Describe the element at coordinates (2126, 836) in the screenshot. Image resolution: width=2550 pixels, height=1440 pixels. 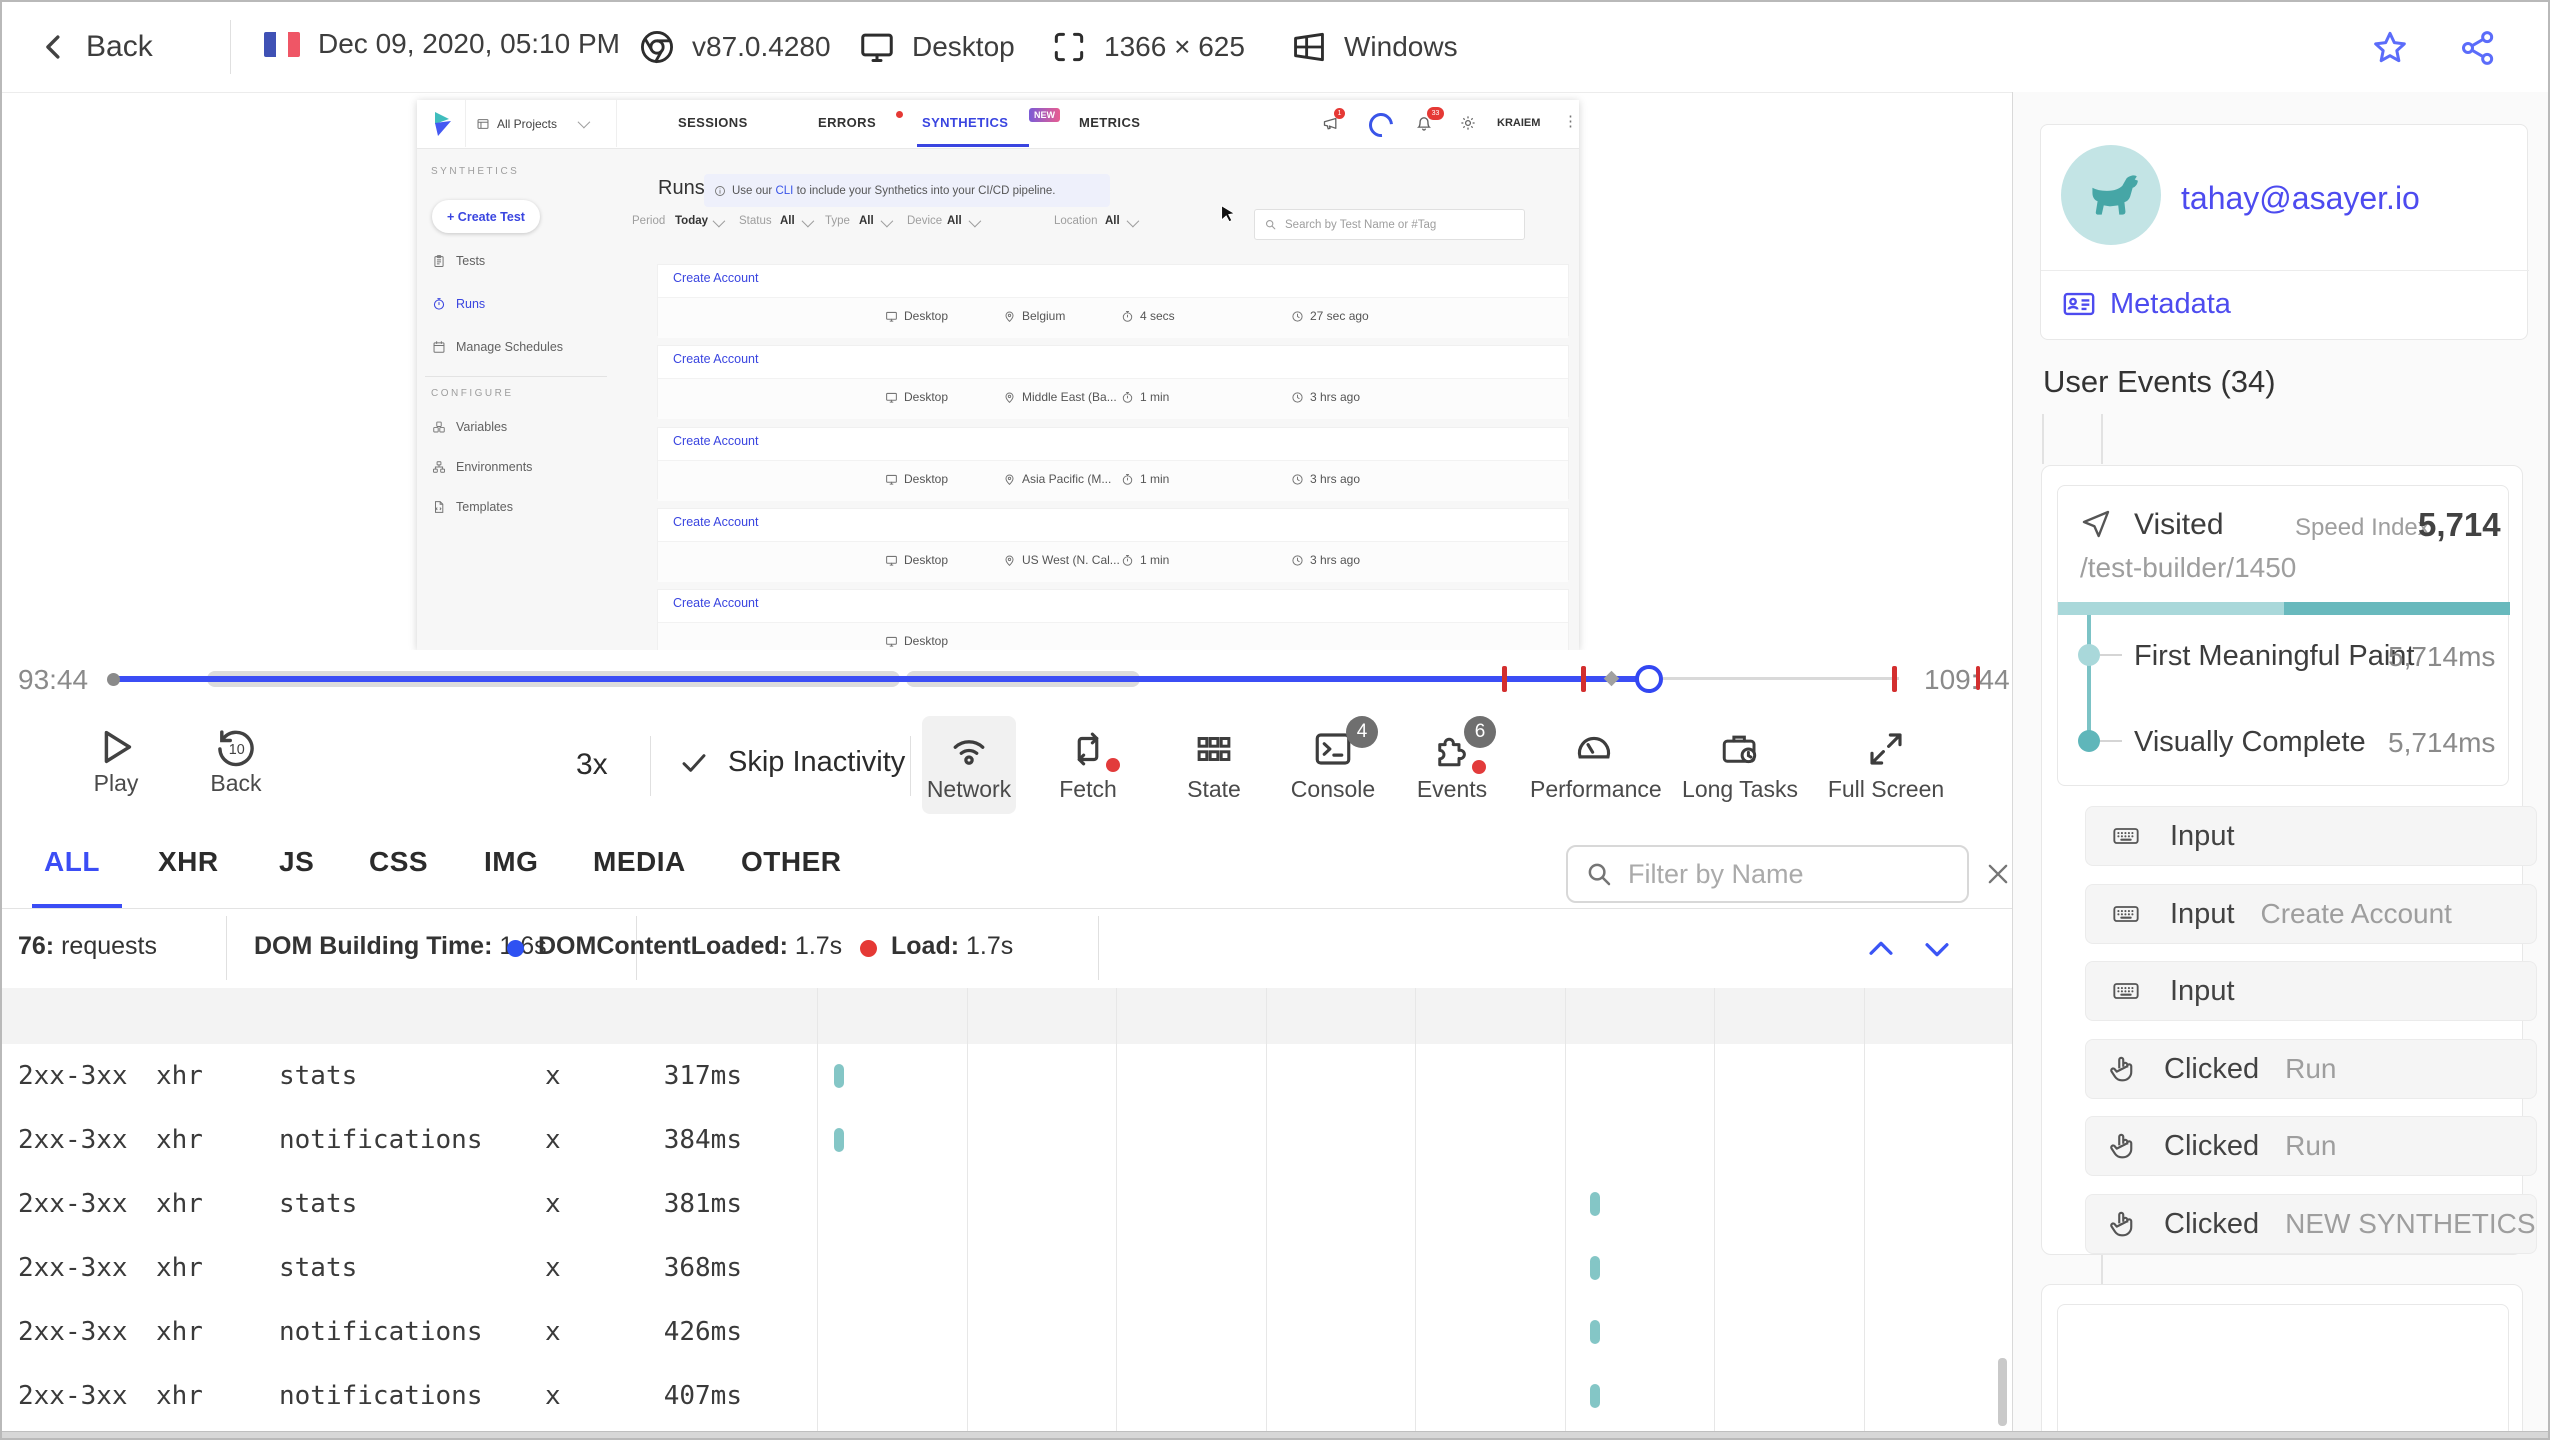
I see `keyboard-icon` at that location.